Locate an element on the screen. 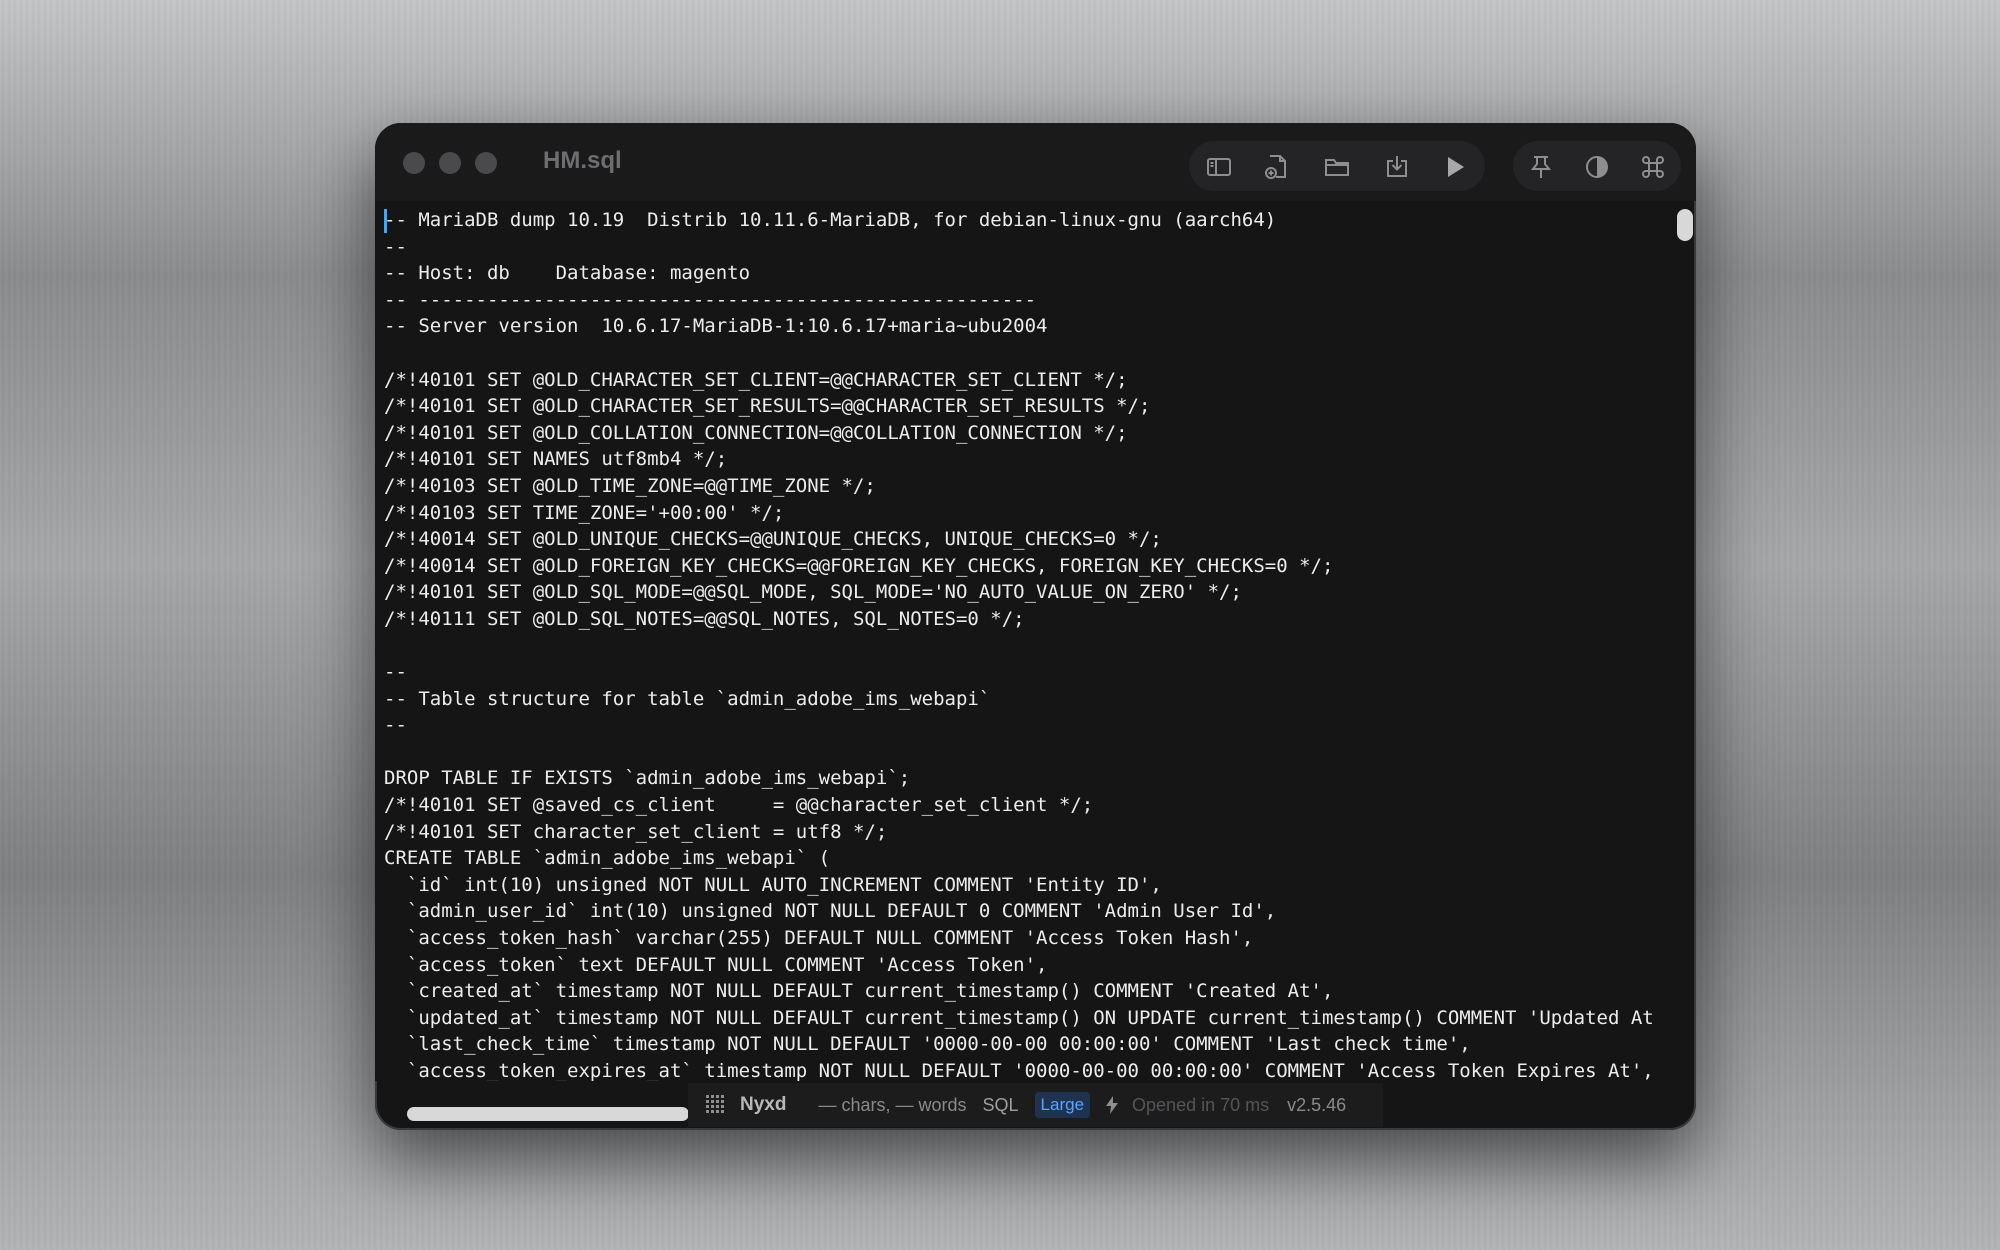 The width and height of the screenshot is (2000, 1250). window-title: HM.sql is located at coordinates (582, 160).